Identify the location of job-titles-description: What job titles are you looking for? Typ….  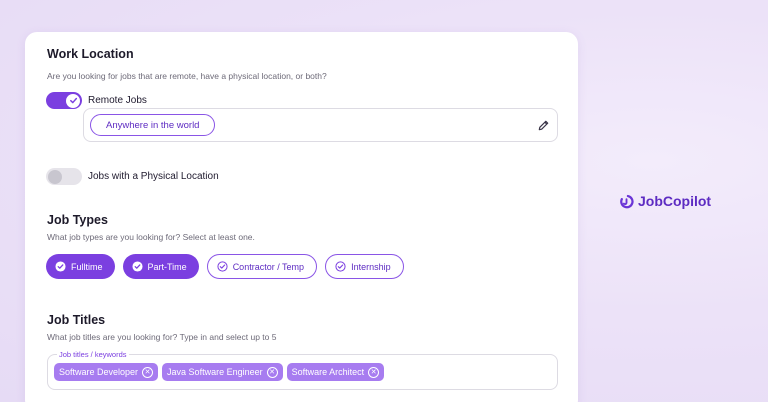
(162, 337).